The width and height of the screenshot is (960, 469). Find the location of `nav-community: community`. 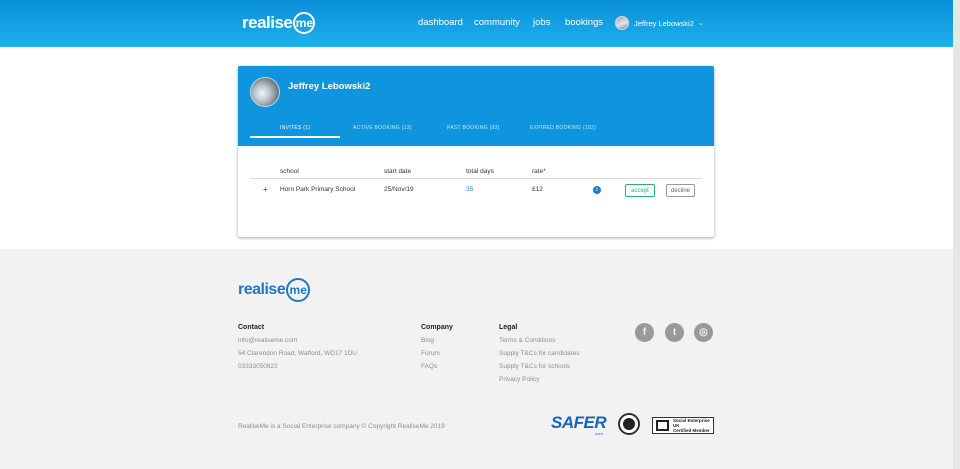

nav-community: community is located at coordinates (497, 22).